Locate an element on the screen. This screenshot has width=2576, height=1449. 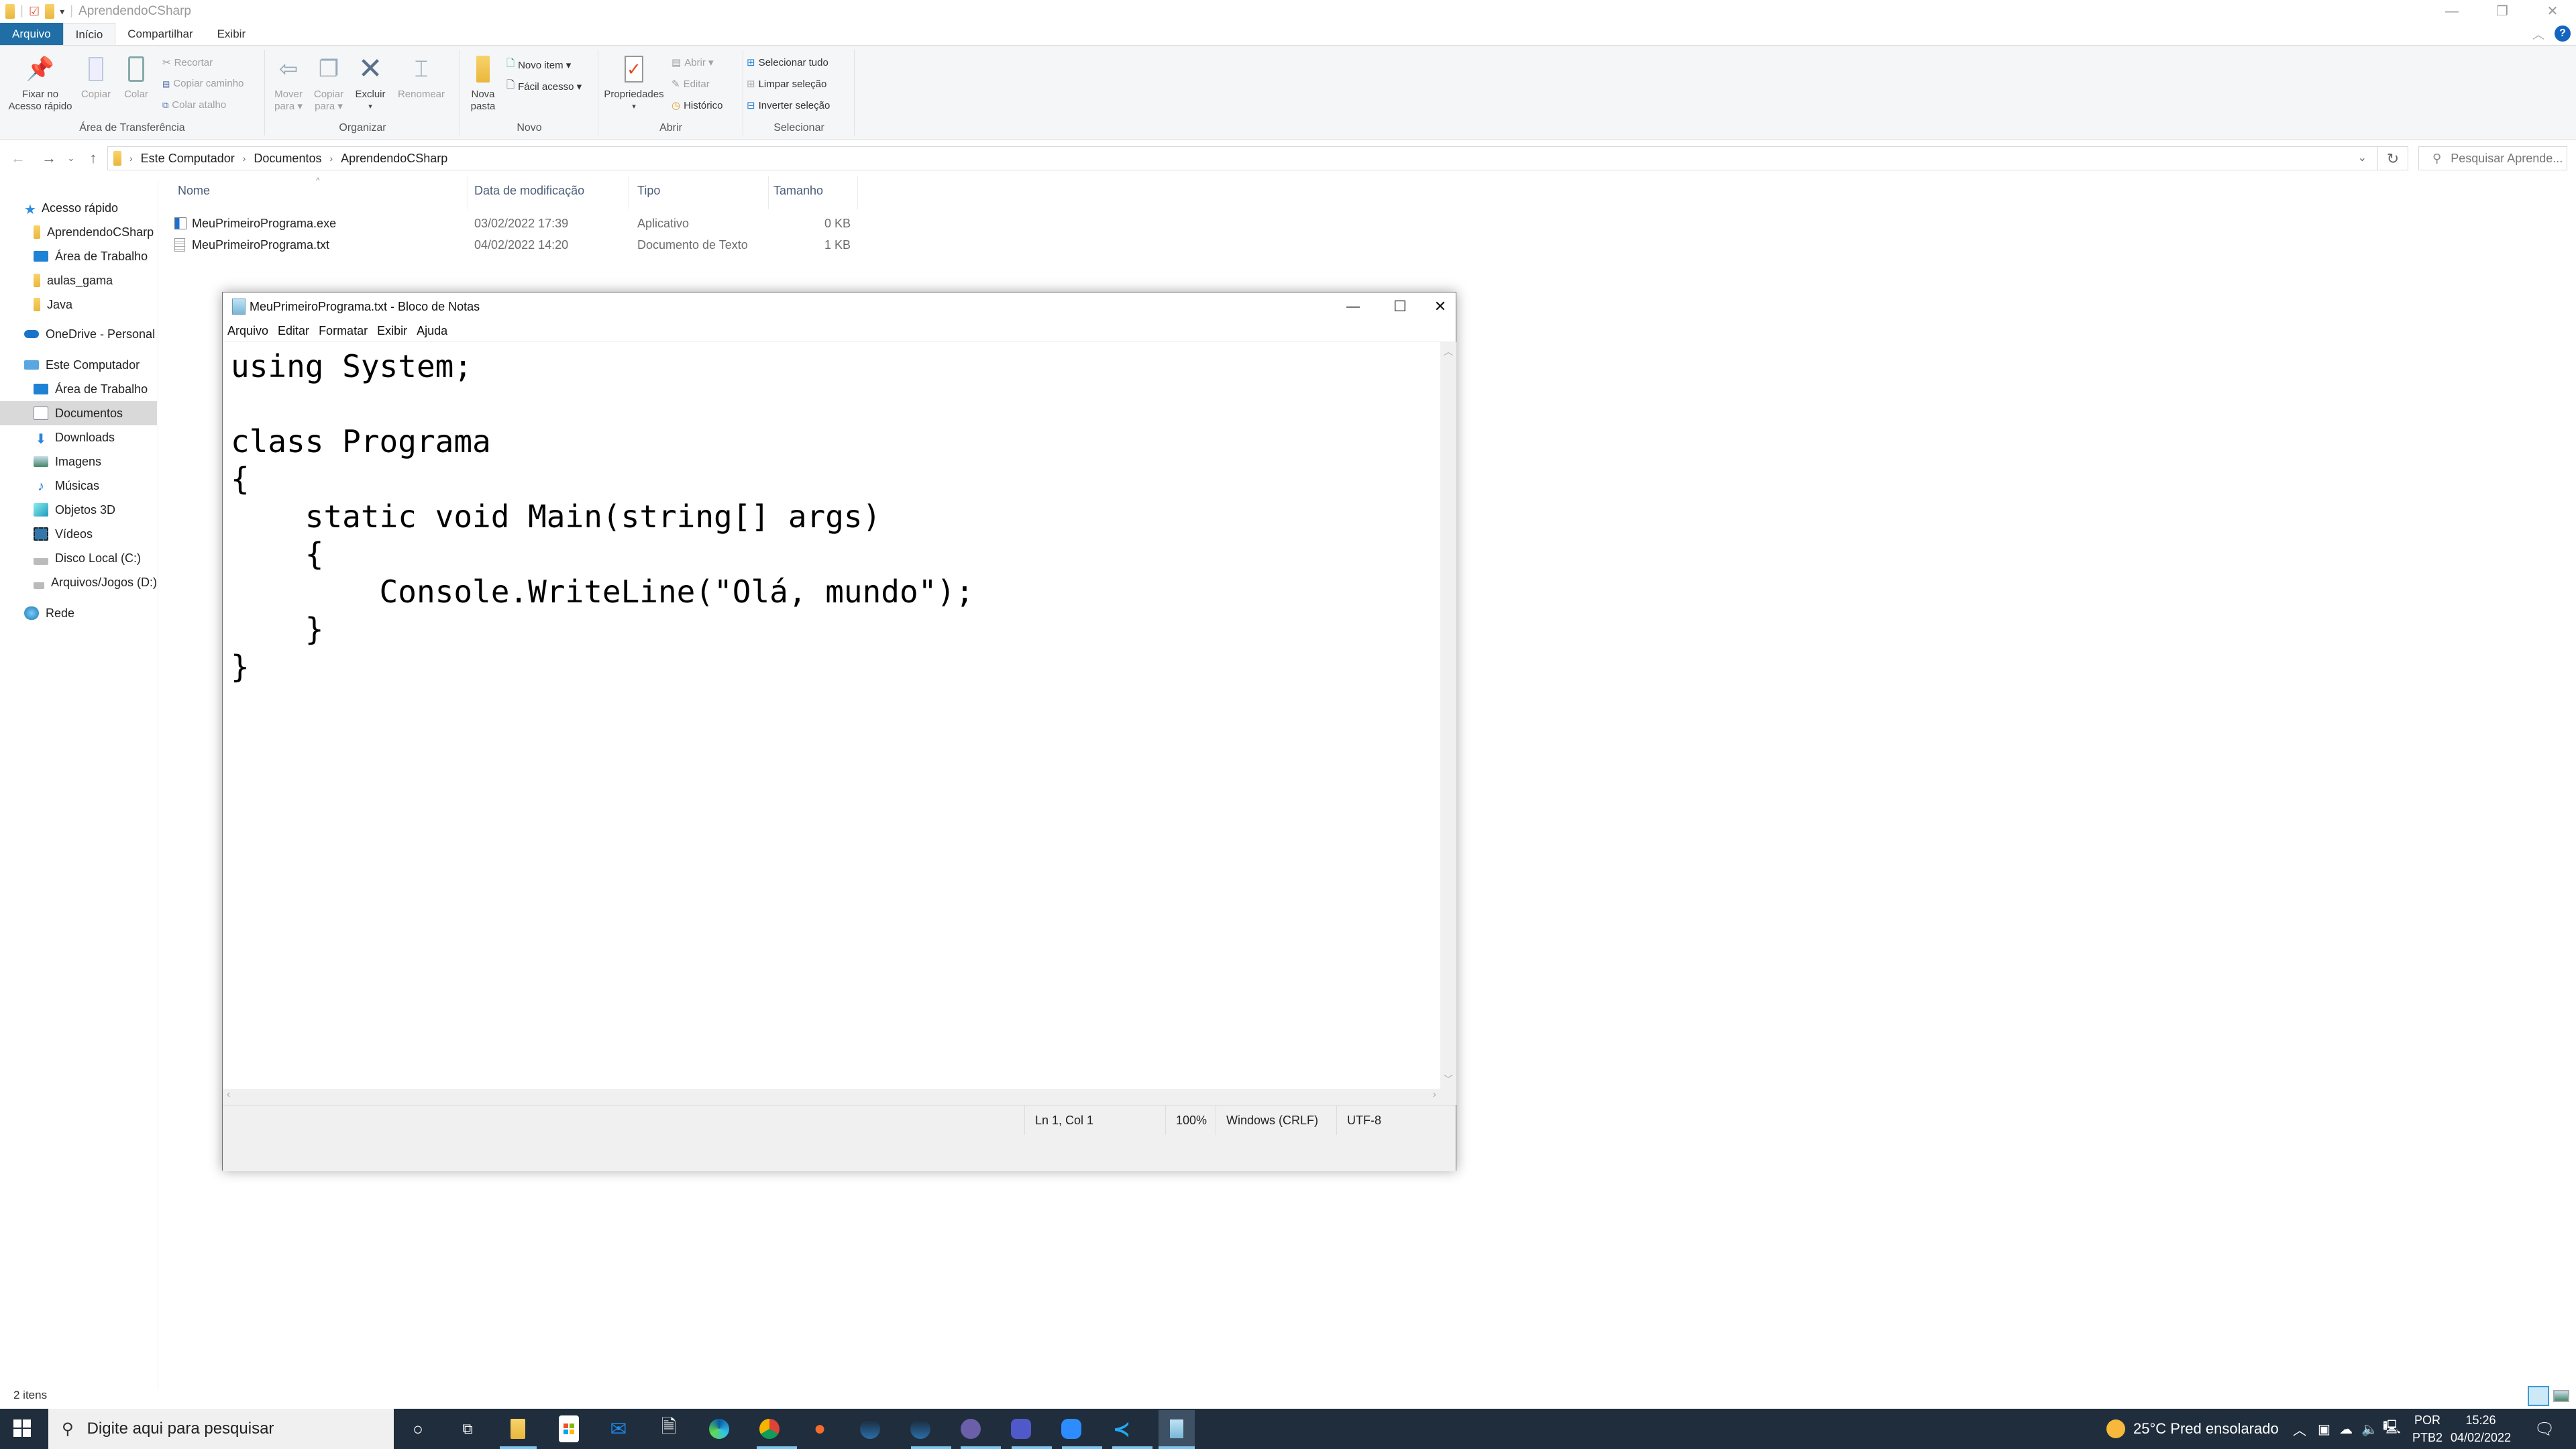
tab-compartilhar: Compartilhar is located at coordinates (160, 34).